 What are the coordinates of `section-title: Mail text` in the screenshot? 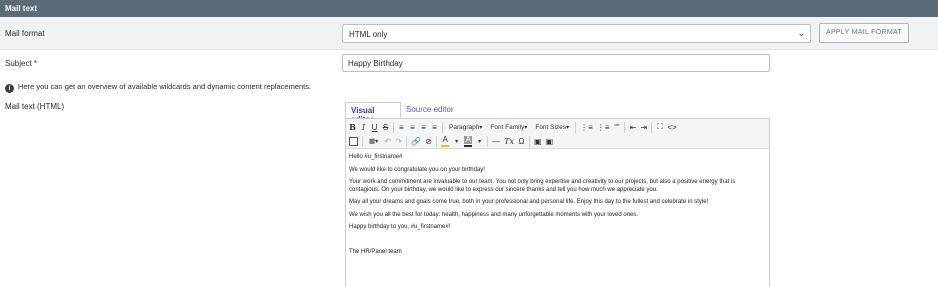 It's located at (21, 8).